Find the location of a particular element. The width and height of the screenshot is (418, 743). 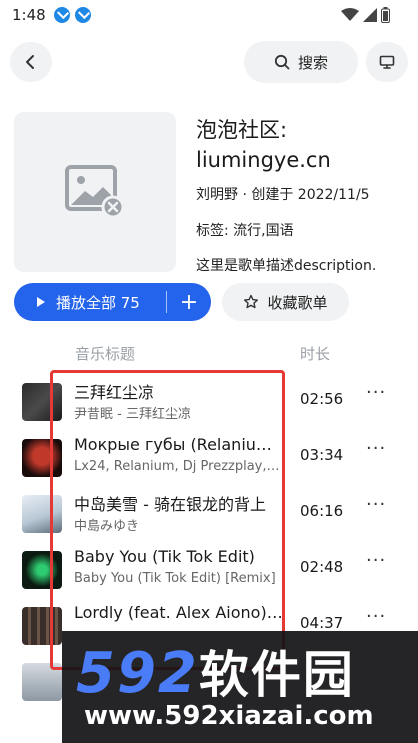

search-button: 搜索 is located at coordinates (301, 62).